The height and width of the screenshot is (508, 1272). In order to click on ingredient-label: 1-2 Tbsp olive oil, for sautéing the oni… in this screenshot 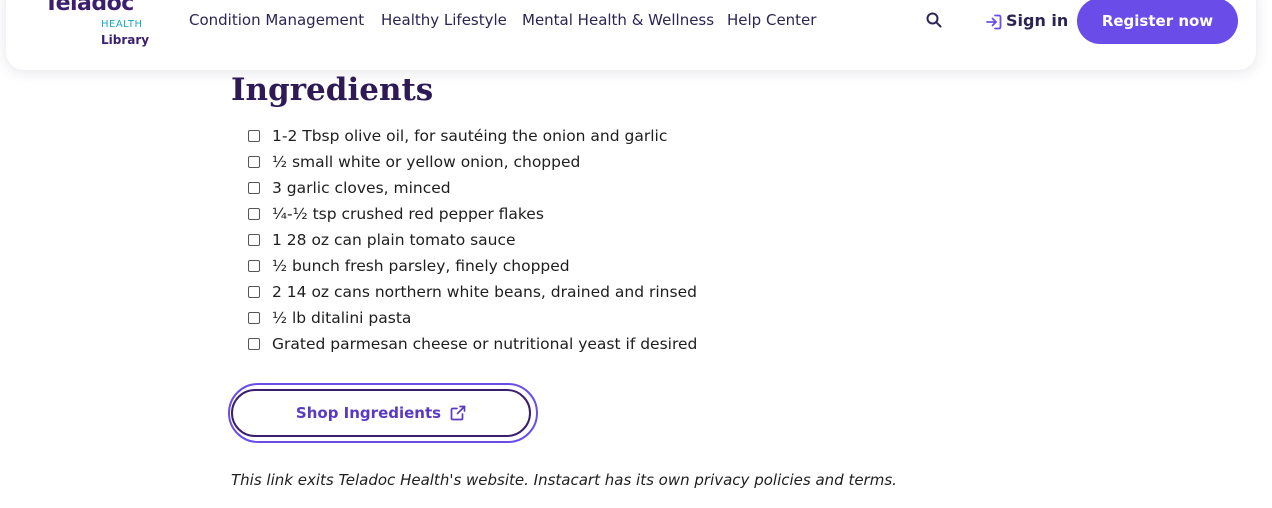, I will do `click(470, 136)`.